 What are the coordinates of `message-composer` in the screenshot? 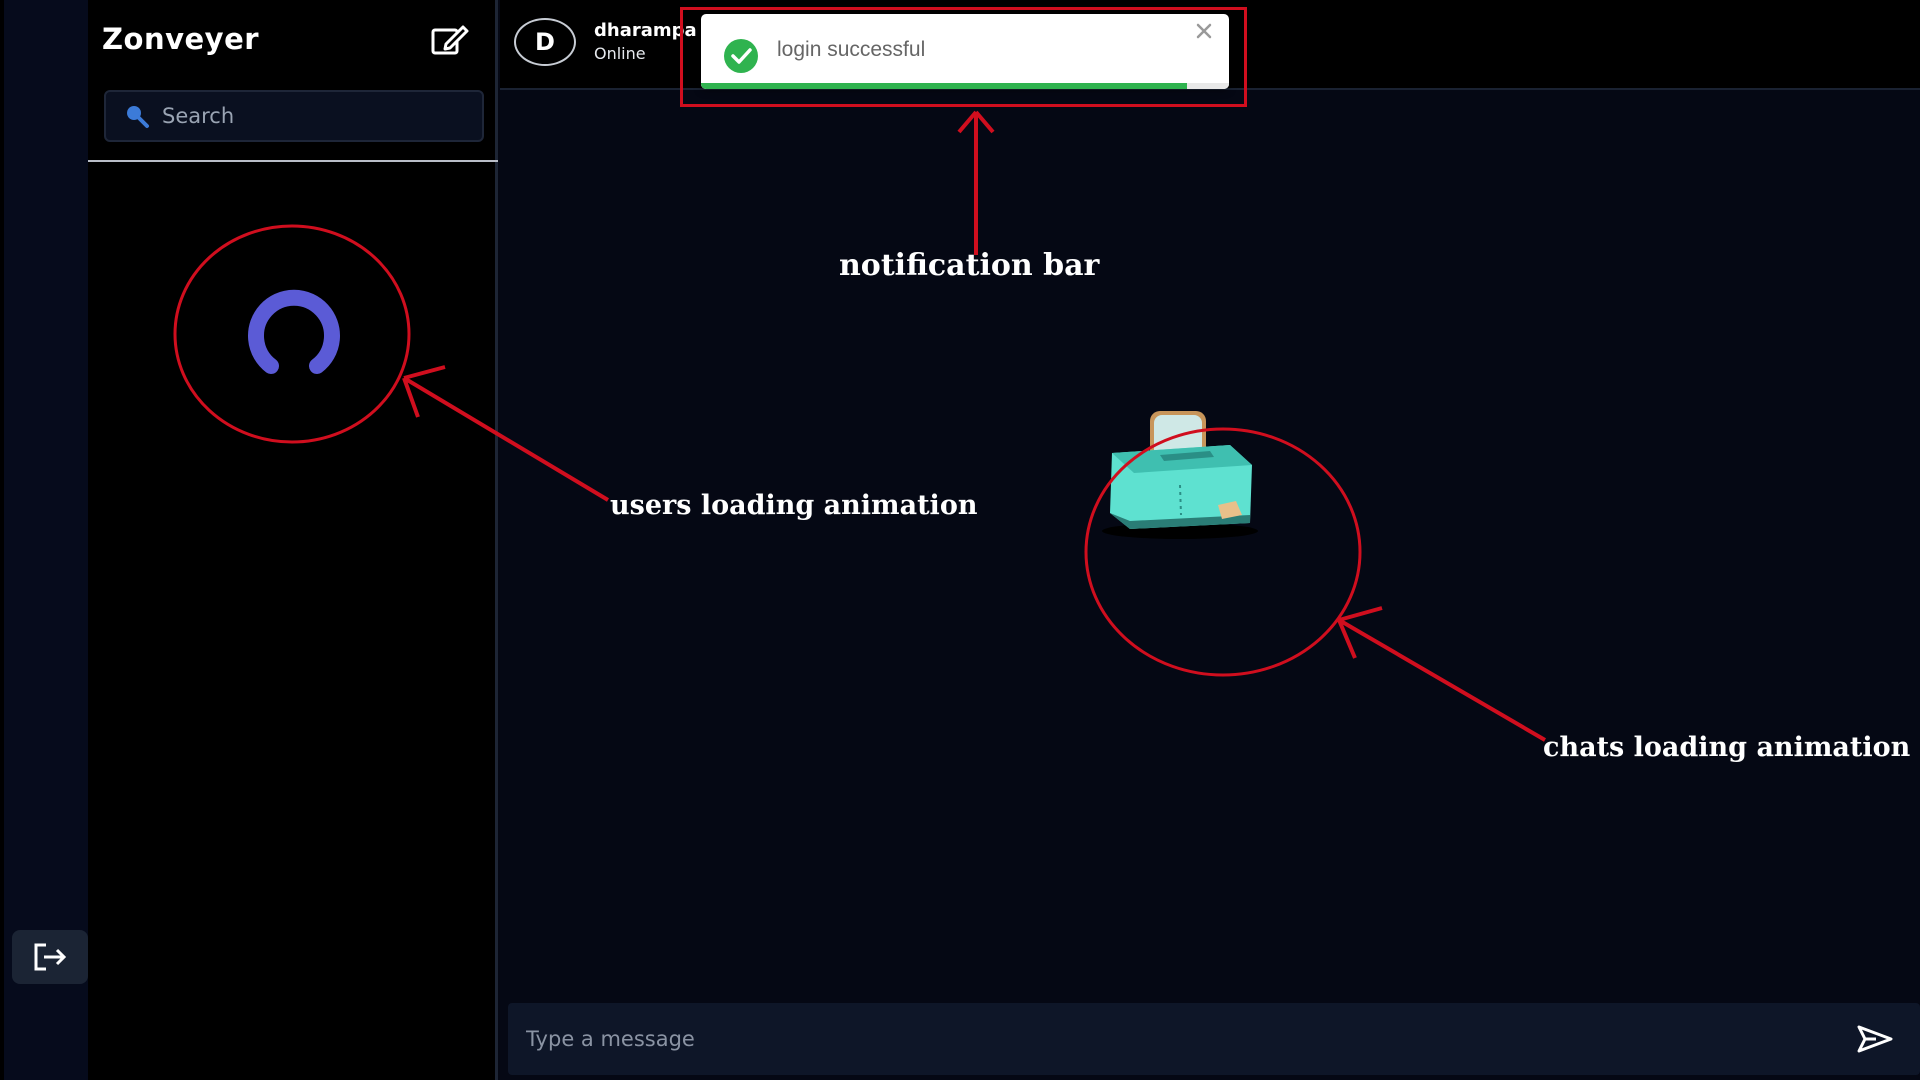 It's located at (1214, 1039).